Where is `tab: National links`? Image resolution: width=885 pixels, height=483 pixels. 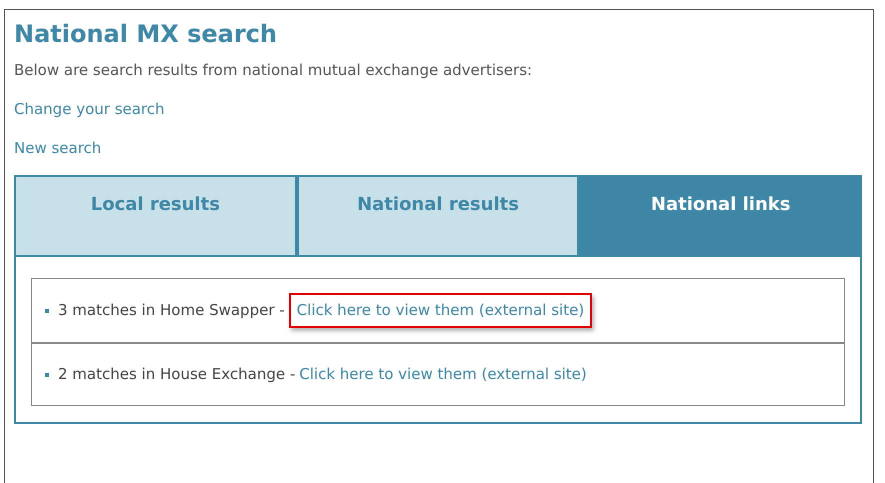 tab: National links is located at coordinates (718, 216).